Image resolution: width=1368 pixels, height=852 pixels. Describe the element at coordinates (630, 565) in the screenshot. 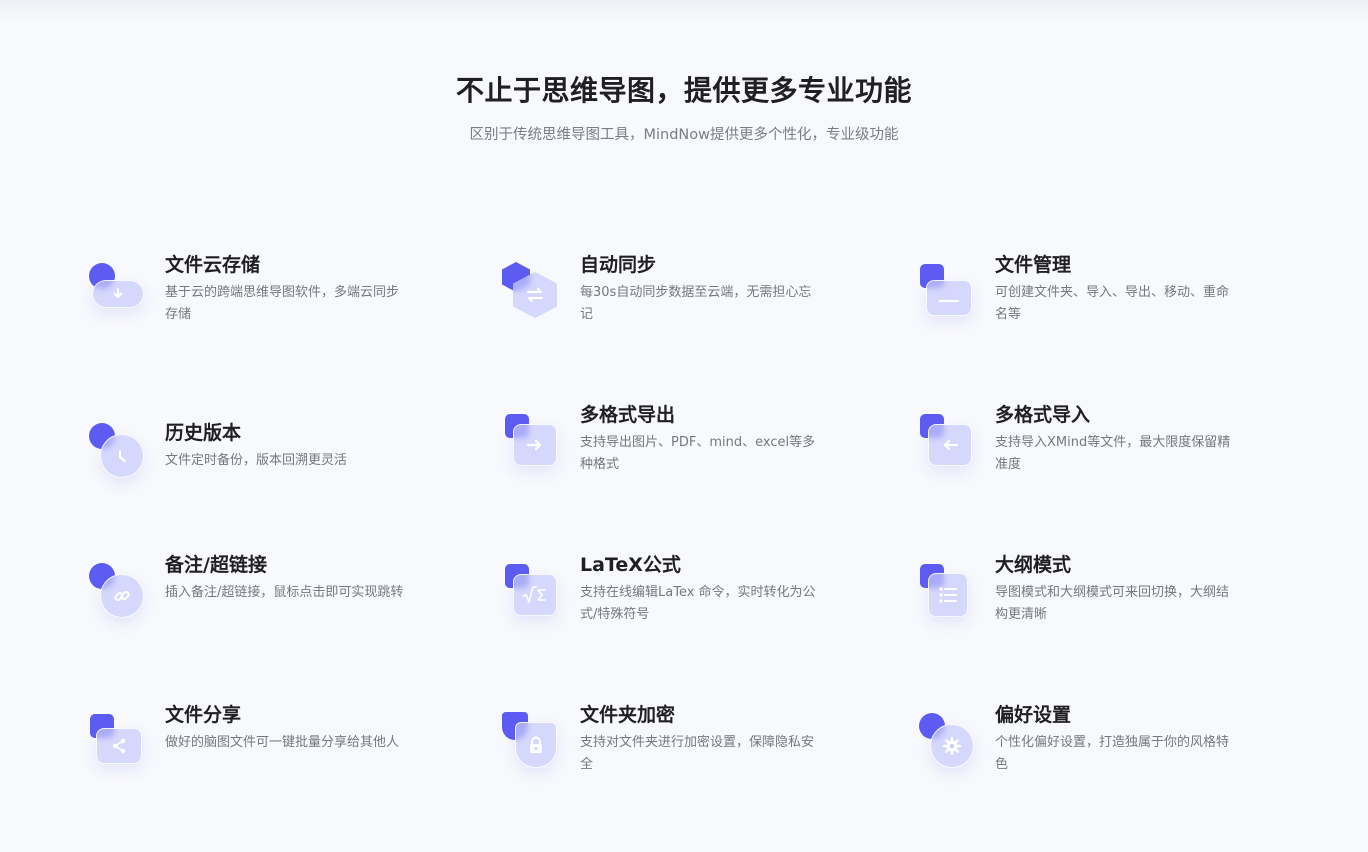

I see `feature-title: LaTeX公式` at that location.